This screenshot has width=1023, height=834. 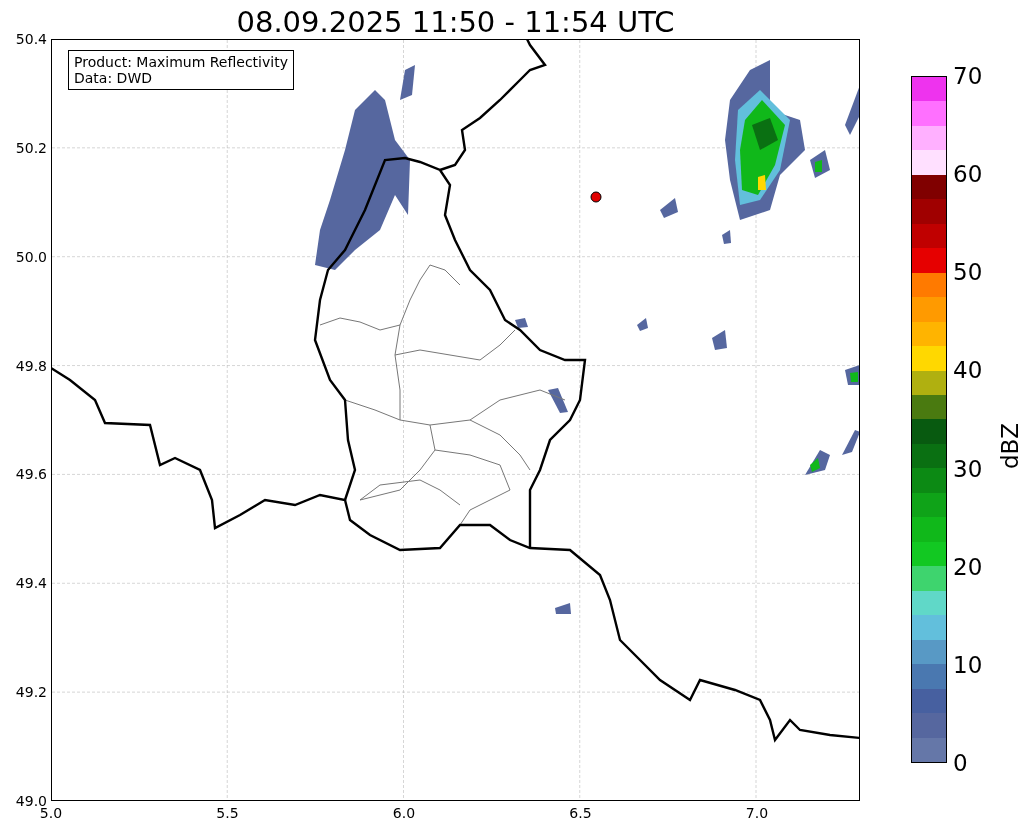 I want to click on y-tick-label: 49.4, so click(x=31, y=583).